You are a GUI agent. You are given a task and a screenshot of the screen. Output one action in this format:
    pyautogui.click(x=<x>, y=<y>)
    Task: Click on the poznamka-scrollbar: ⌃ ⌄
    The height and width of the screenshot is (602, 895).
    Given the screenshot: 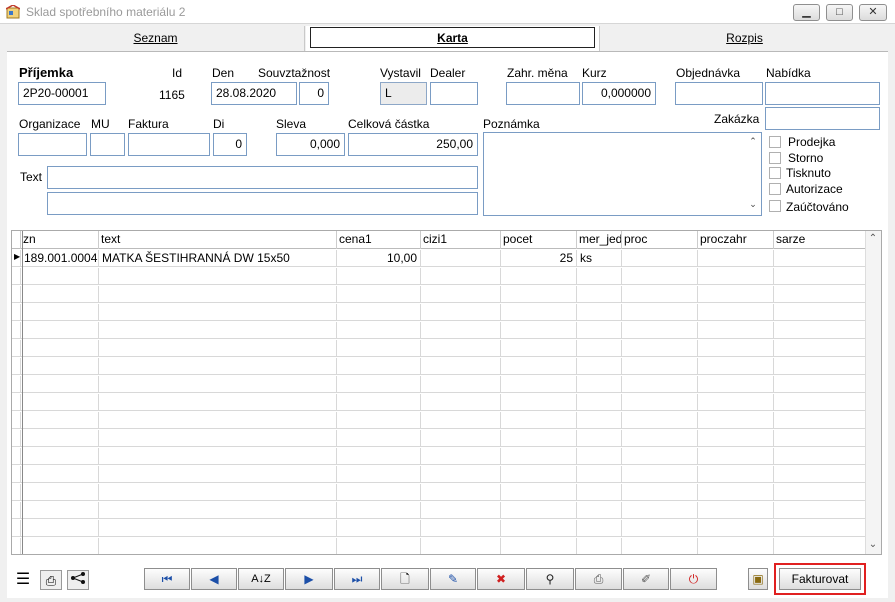 What is the action you would take?
    pyautogui.click(x=753, y=174)
    